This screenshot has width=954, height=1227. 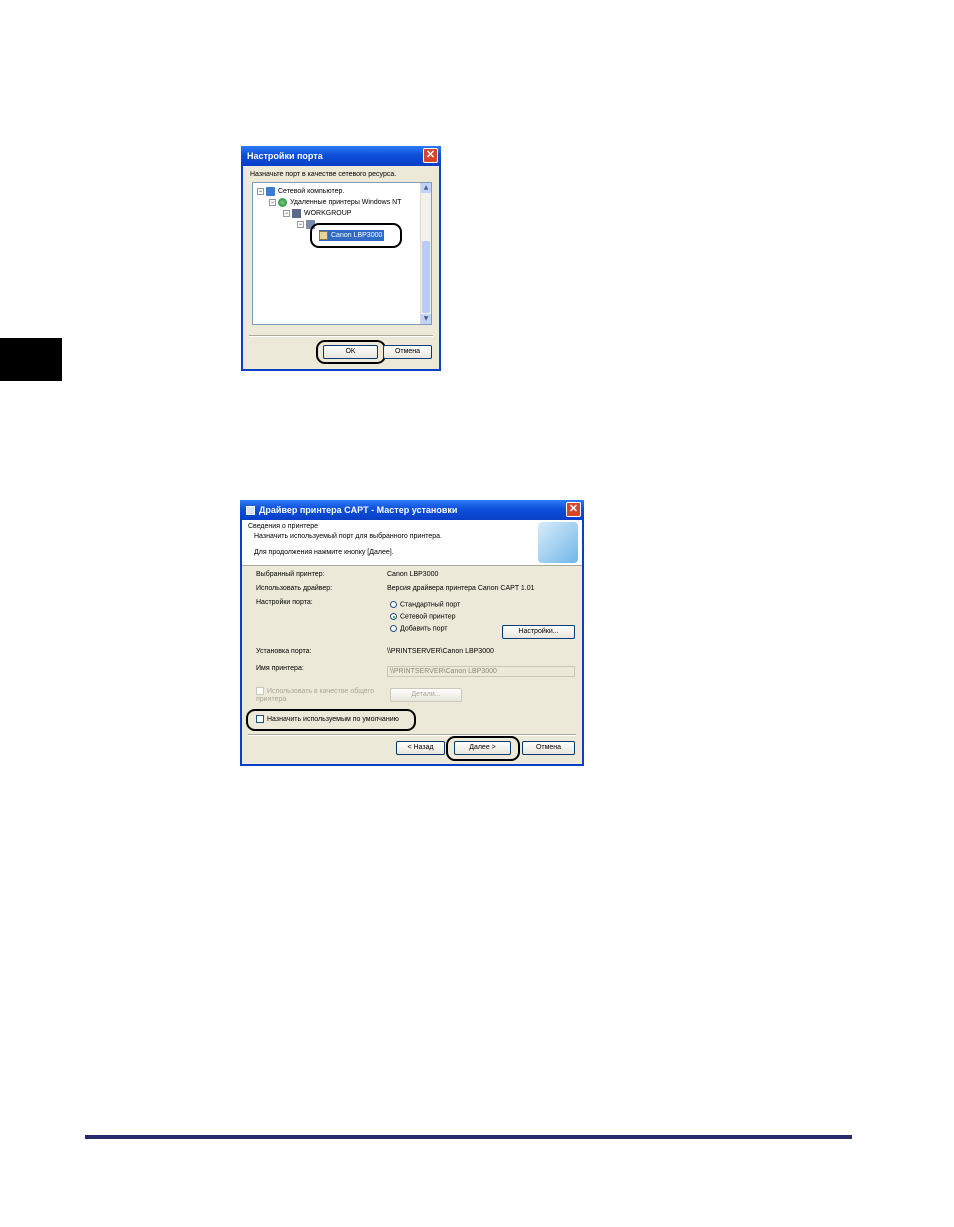 I want to click on highlight-ring-next, so click(x=483, y=748).